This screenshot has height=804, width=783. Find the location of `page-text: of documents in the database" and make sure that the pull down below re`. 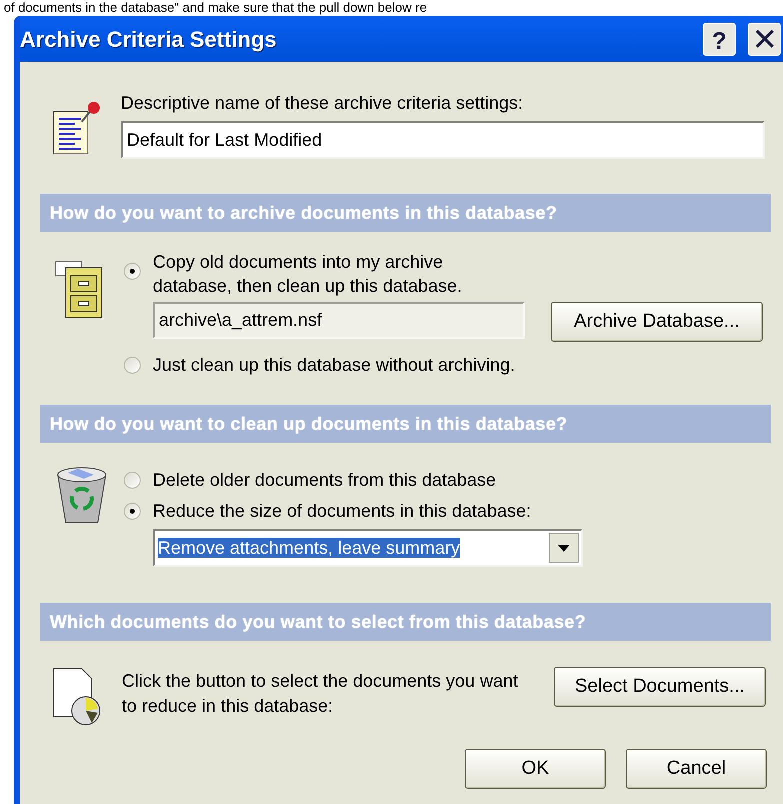

page-text: of documents in the database" and make sure that the pull down below re is located at coordinates (215, 8).